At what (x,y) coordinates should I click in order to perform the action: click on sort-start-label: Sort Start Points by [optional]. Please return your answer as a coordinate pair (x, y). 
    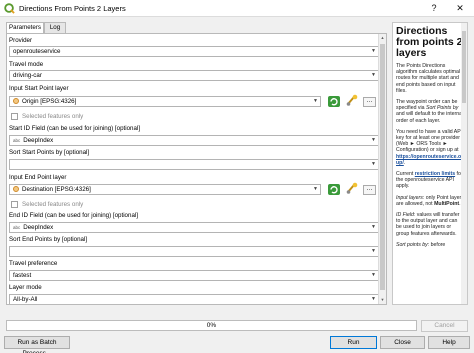
    Looking at the image, I should click on (49, 152).